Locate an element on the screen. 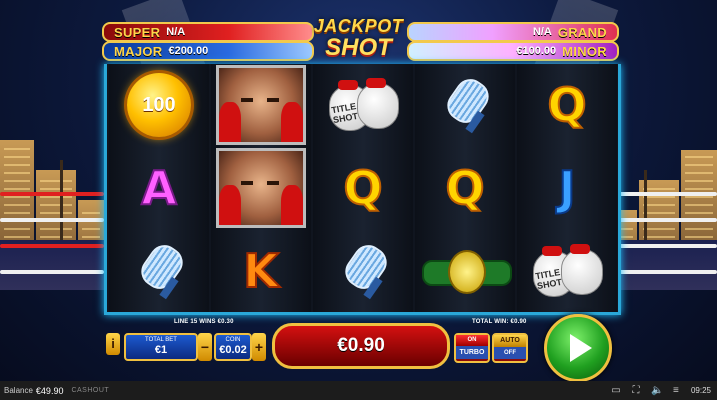 This screenshot has height=400, width=717. auto-state: OFF is located at coordinates (510, 353).